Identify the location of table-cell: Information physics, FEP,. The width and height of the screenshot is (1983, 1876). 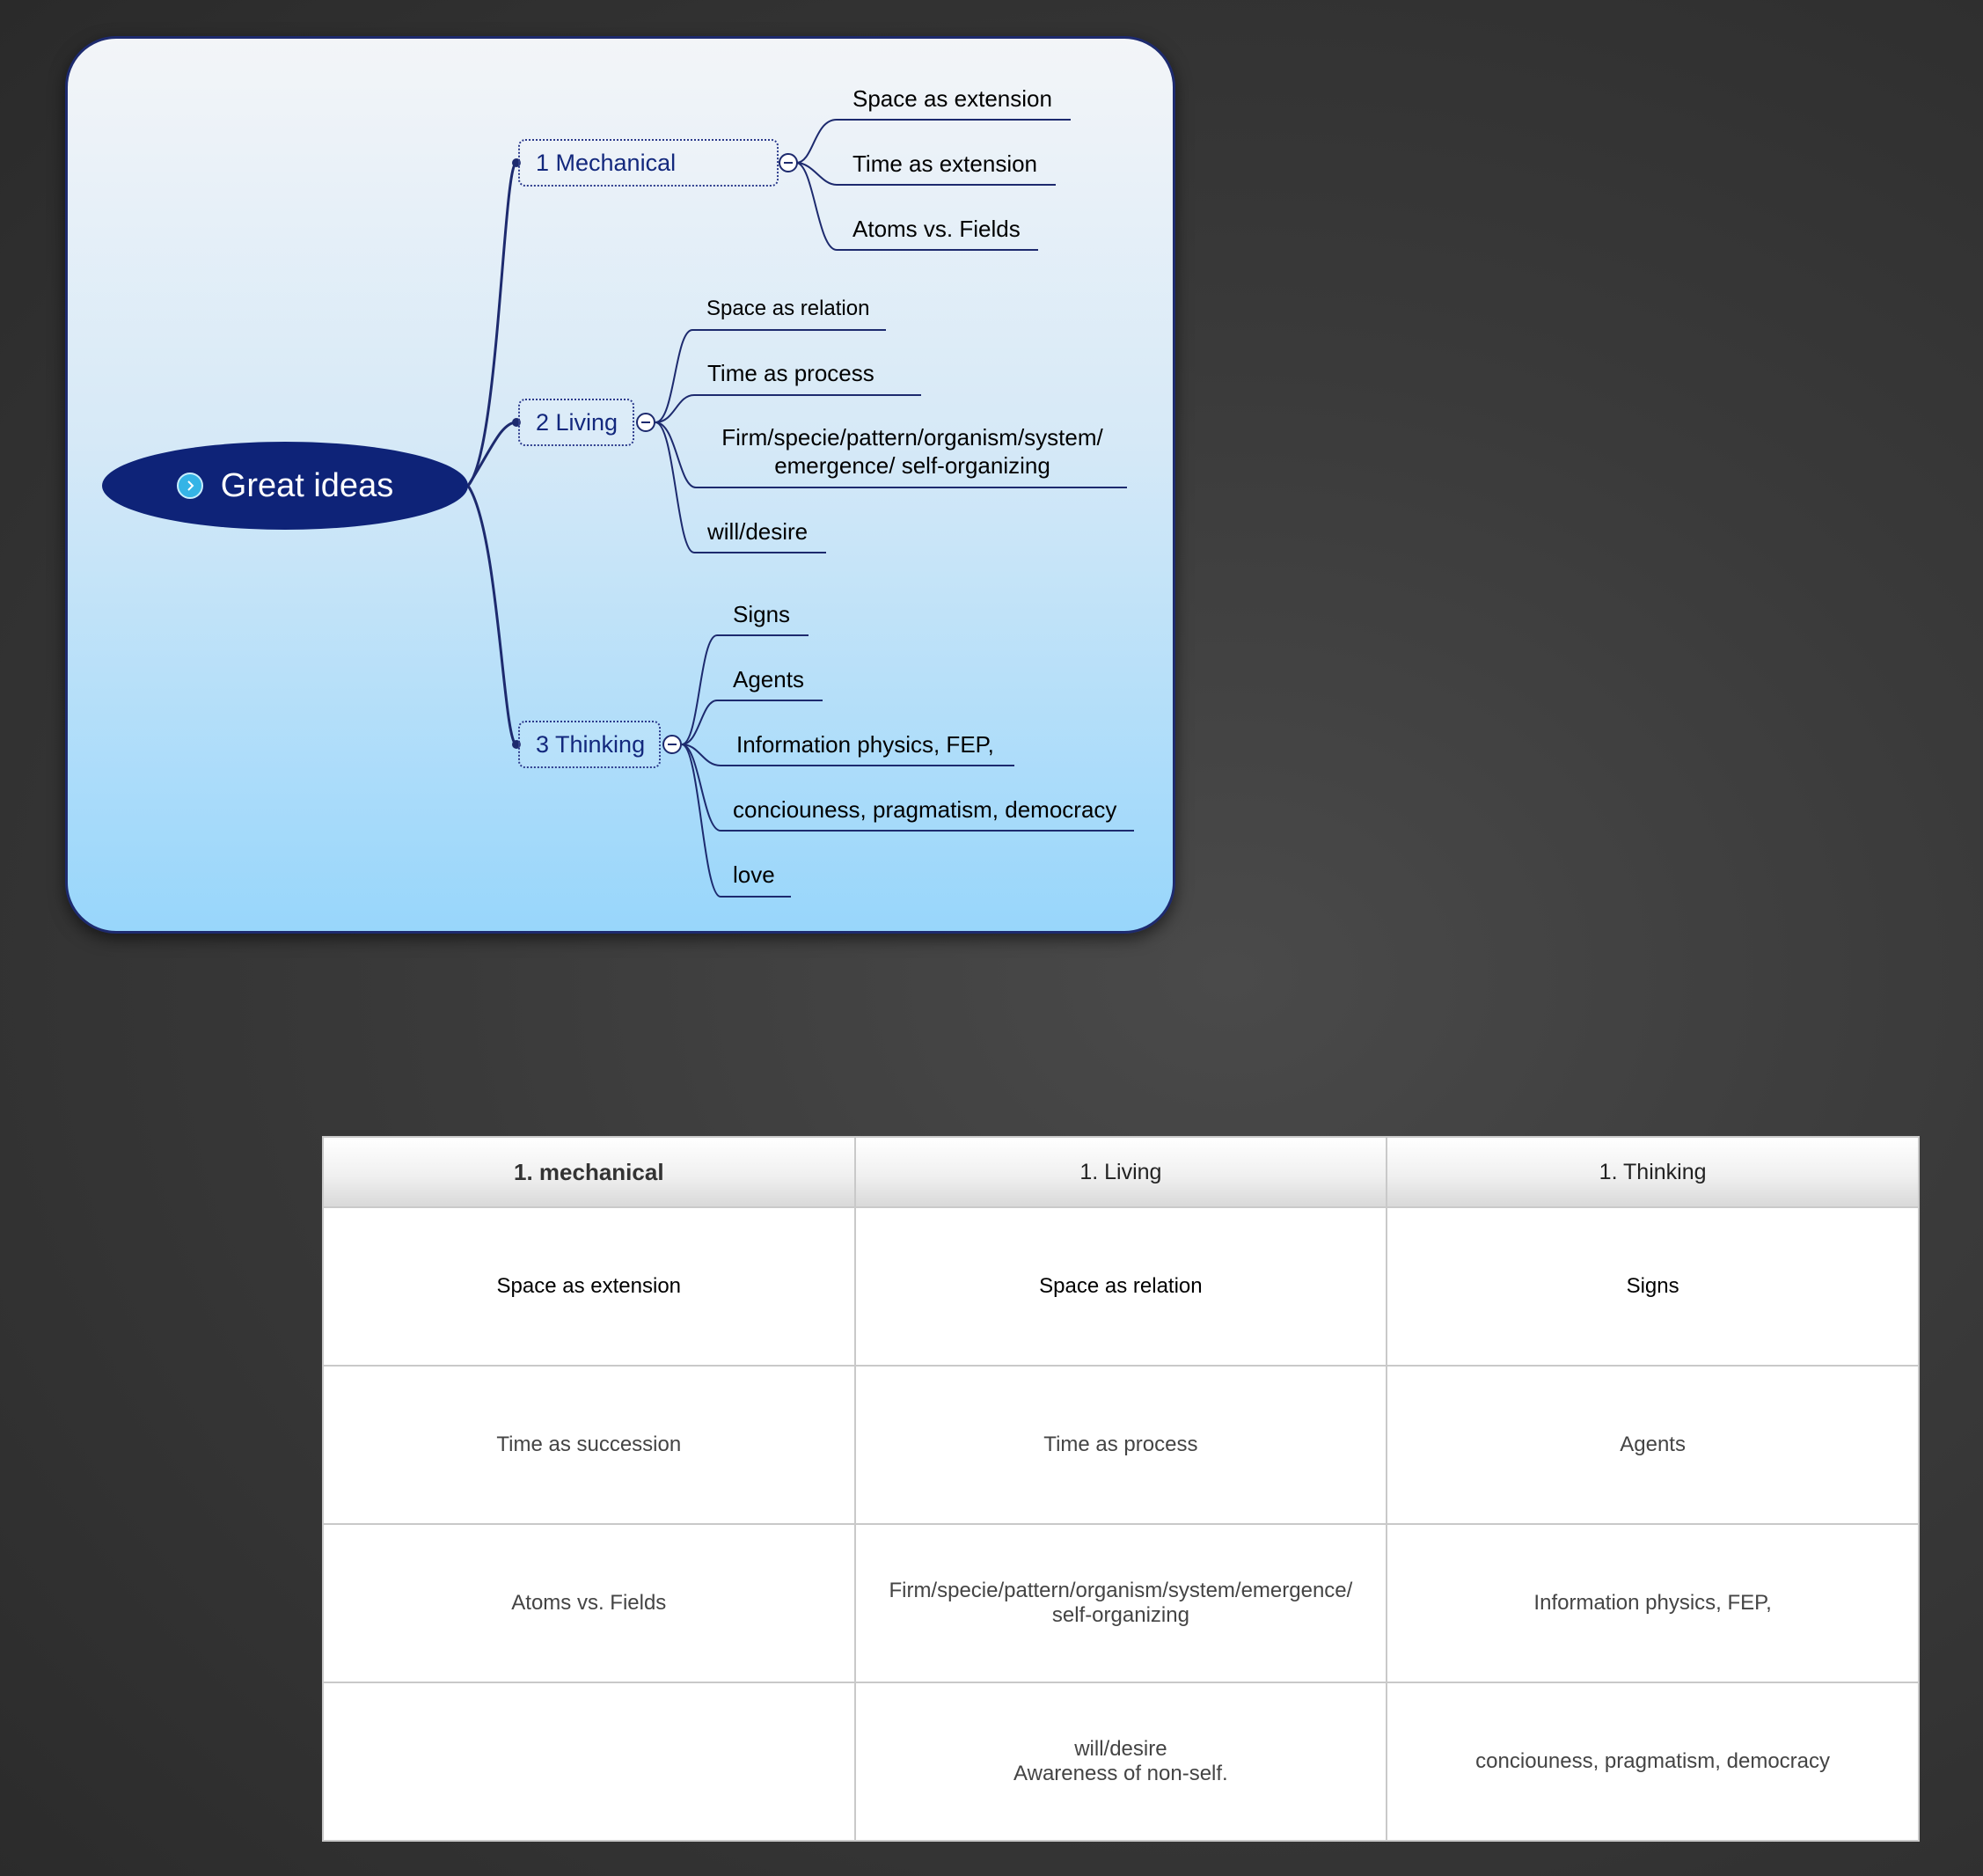
(1653, 1603).